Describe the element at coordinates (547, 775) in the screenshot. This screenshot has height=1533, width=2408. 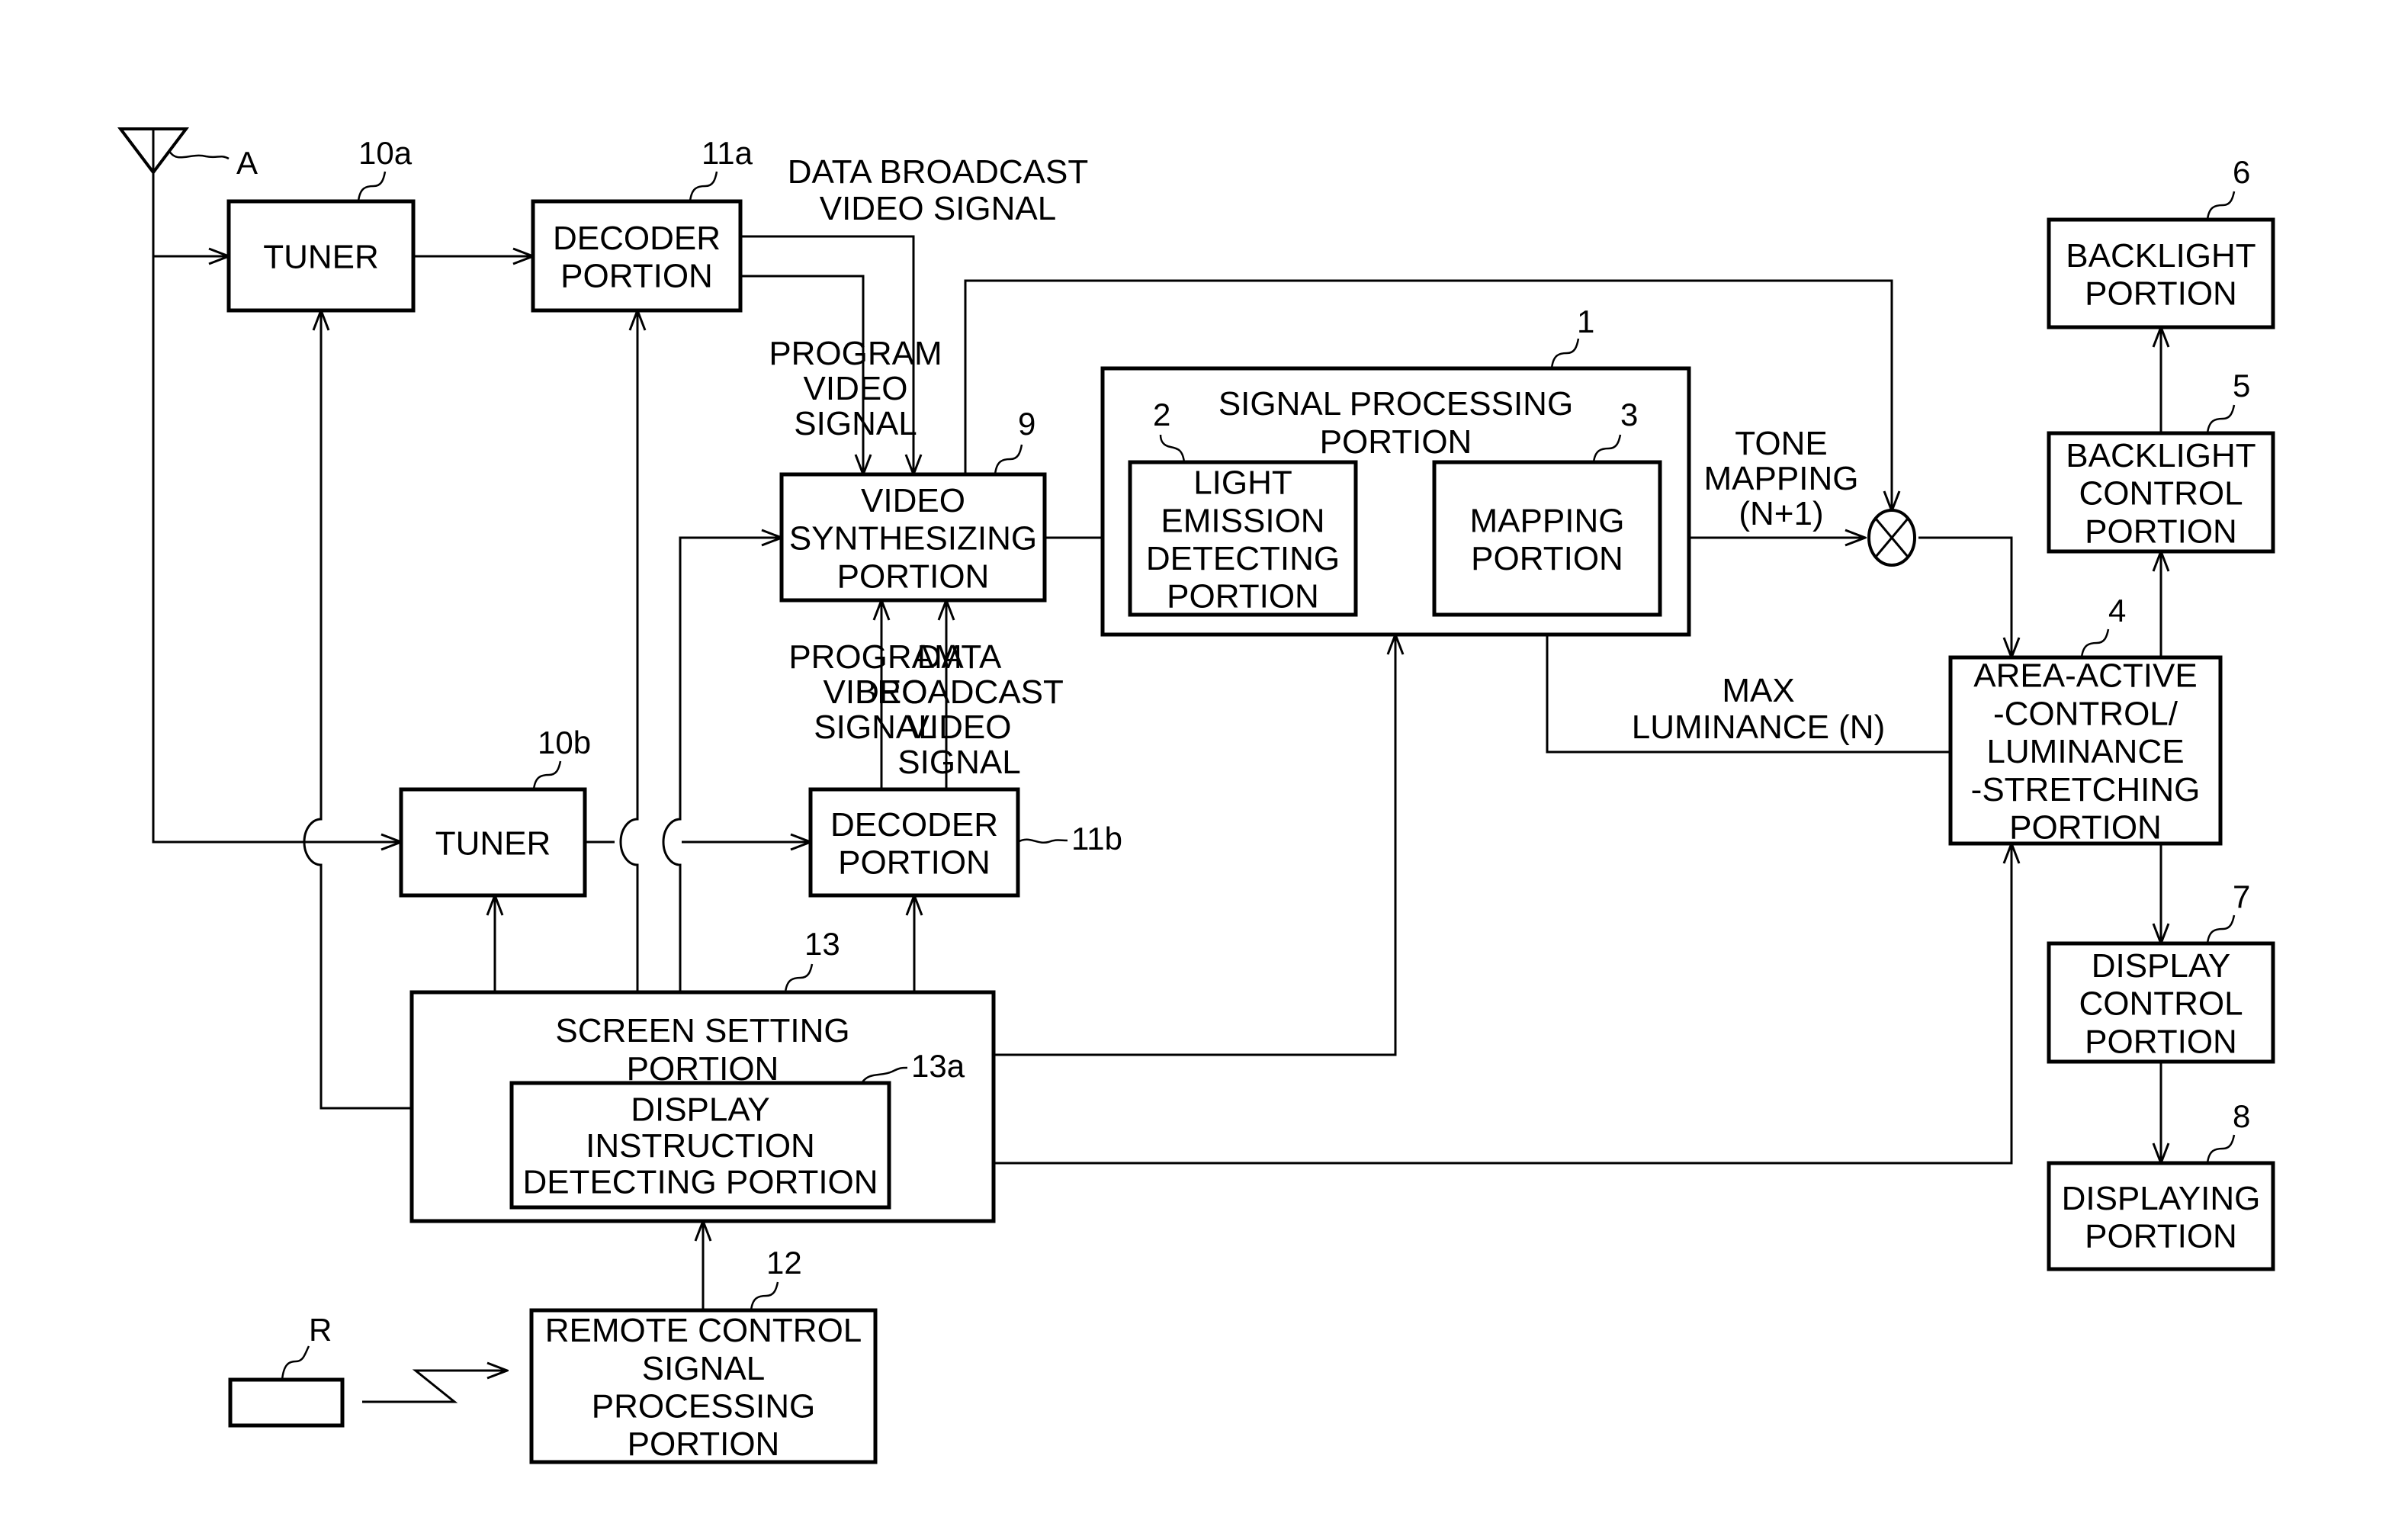
I see `tuner-b-ref-leader` at that location.